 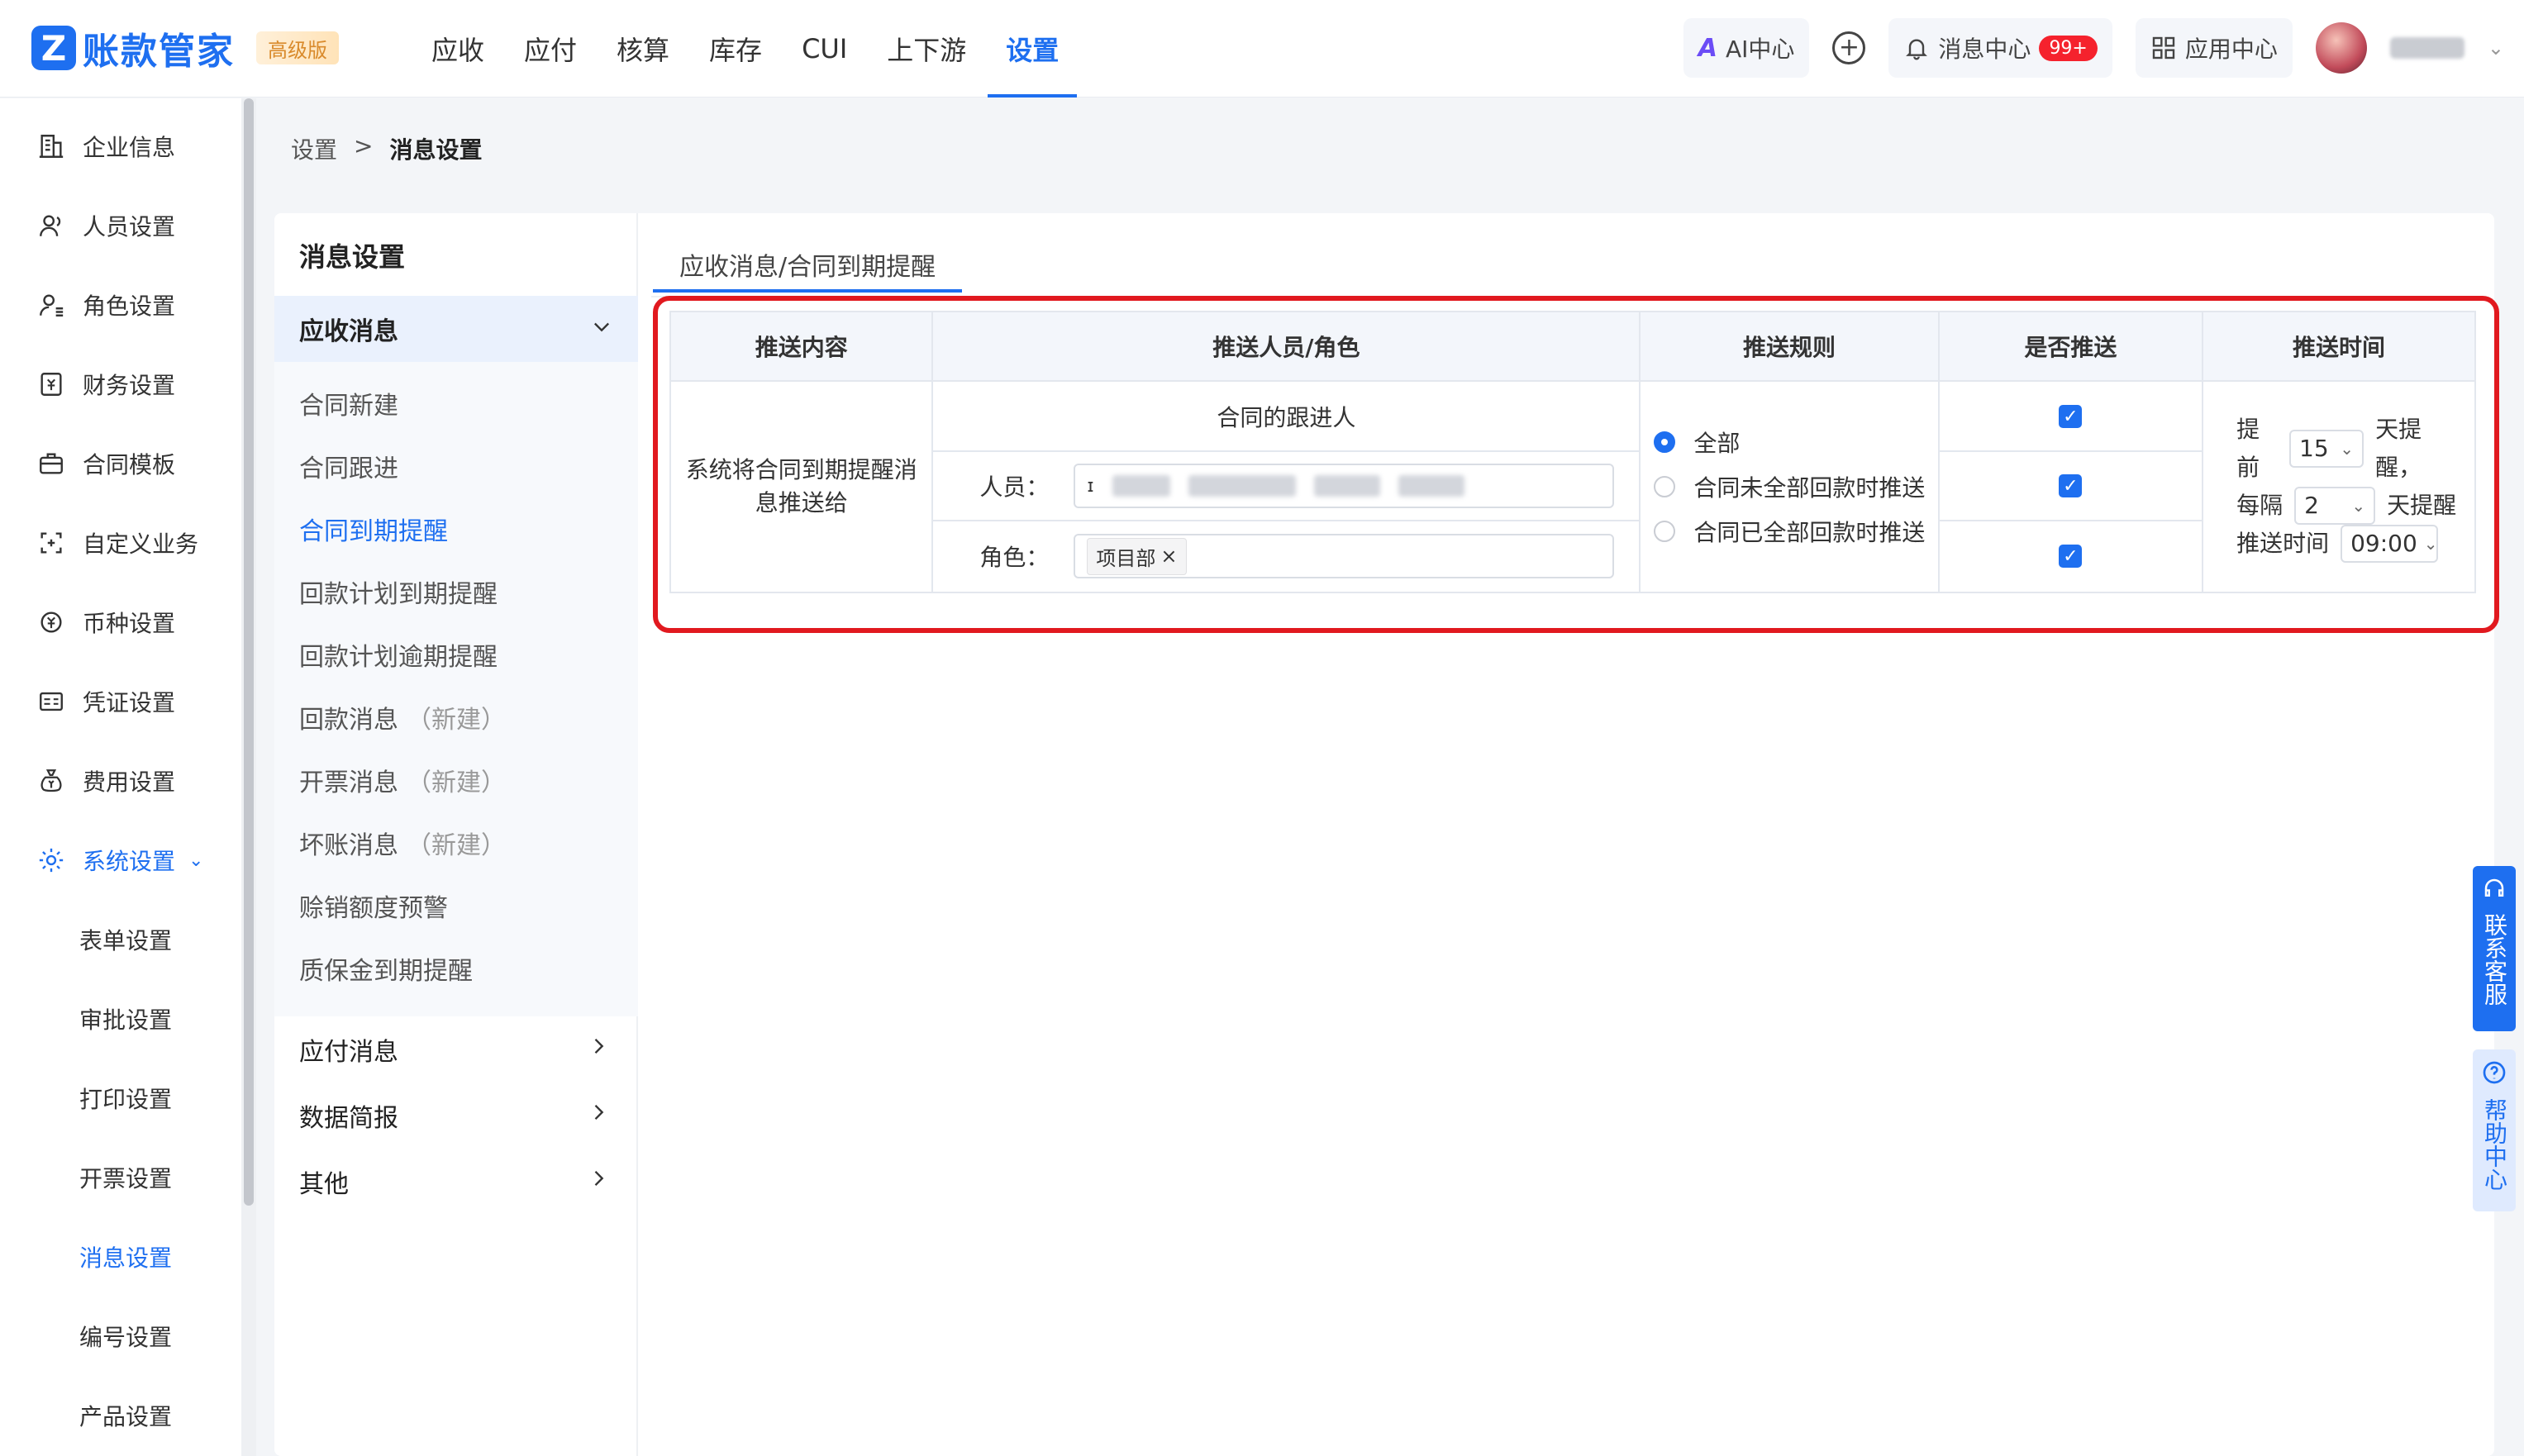 I want to click on nav-accounting: 核算, so click(x=643, y=49).